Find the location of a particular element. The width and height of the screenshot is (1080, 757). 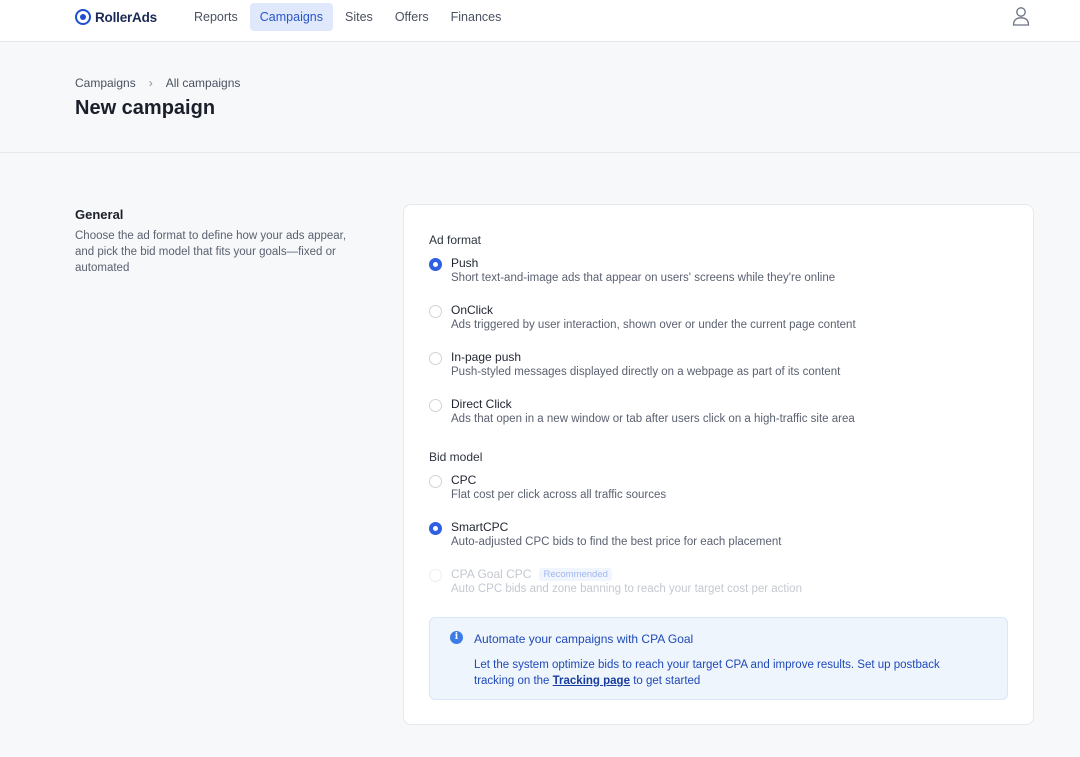

nav-item-reports: Reports is located at coordinates (216, 17).